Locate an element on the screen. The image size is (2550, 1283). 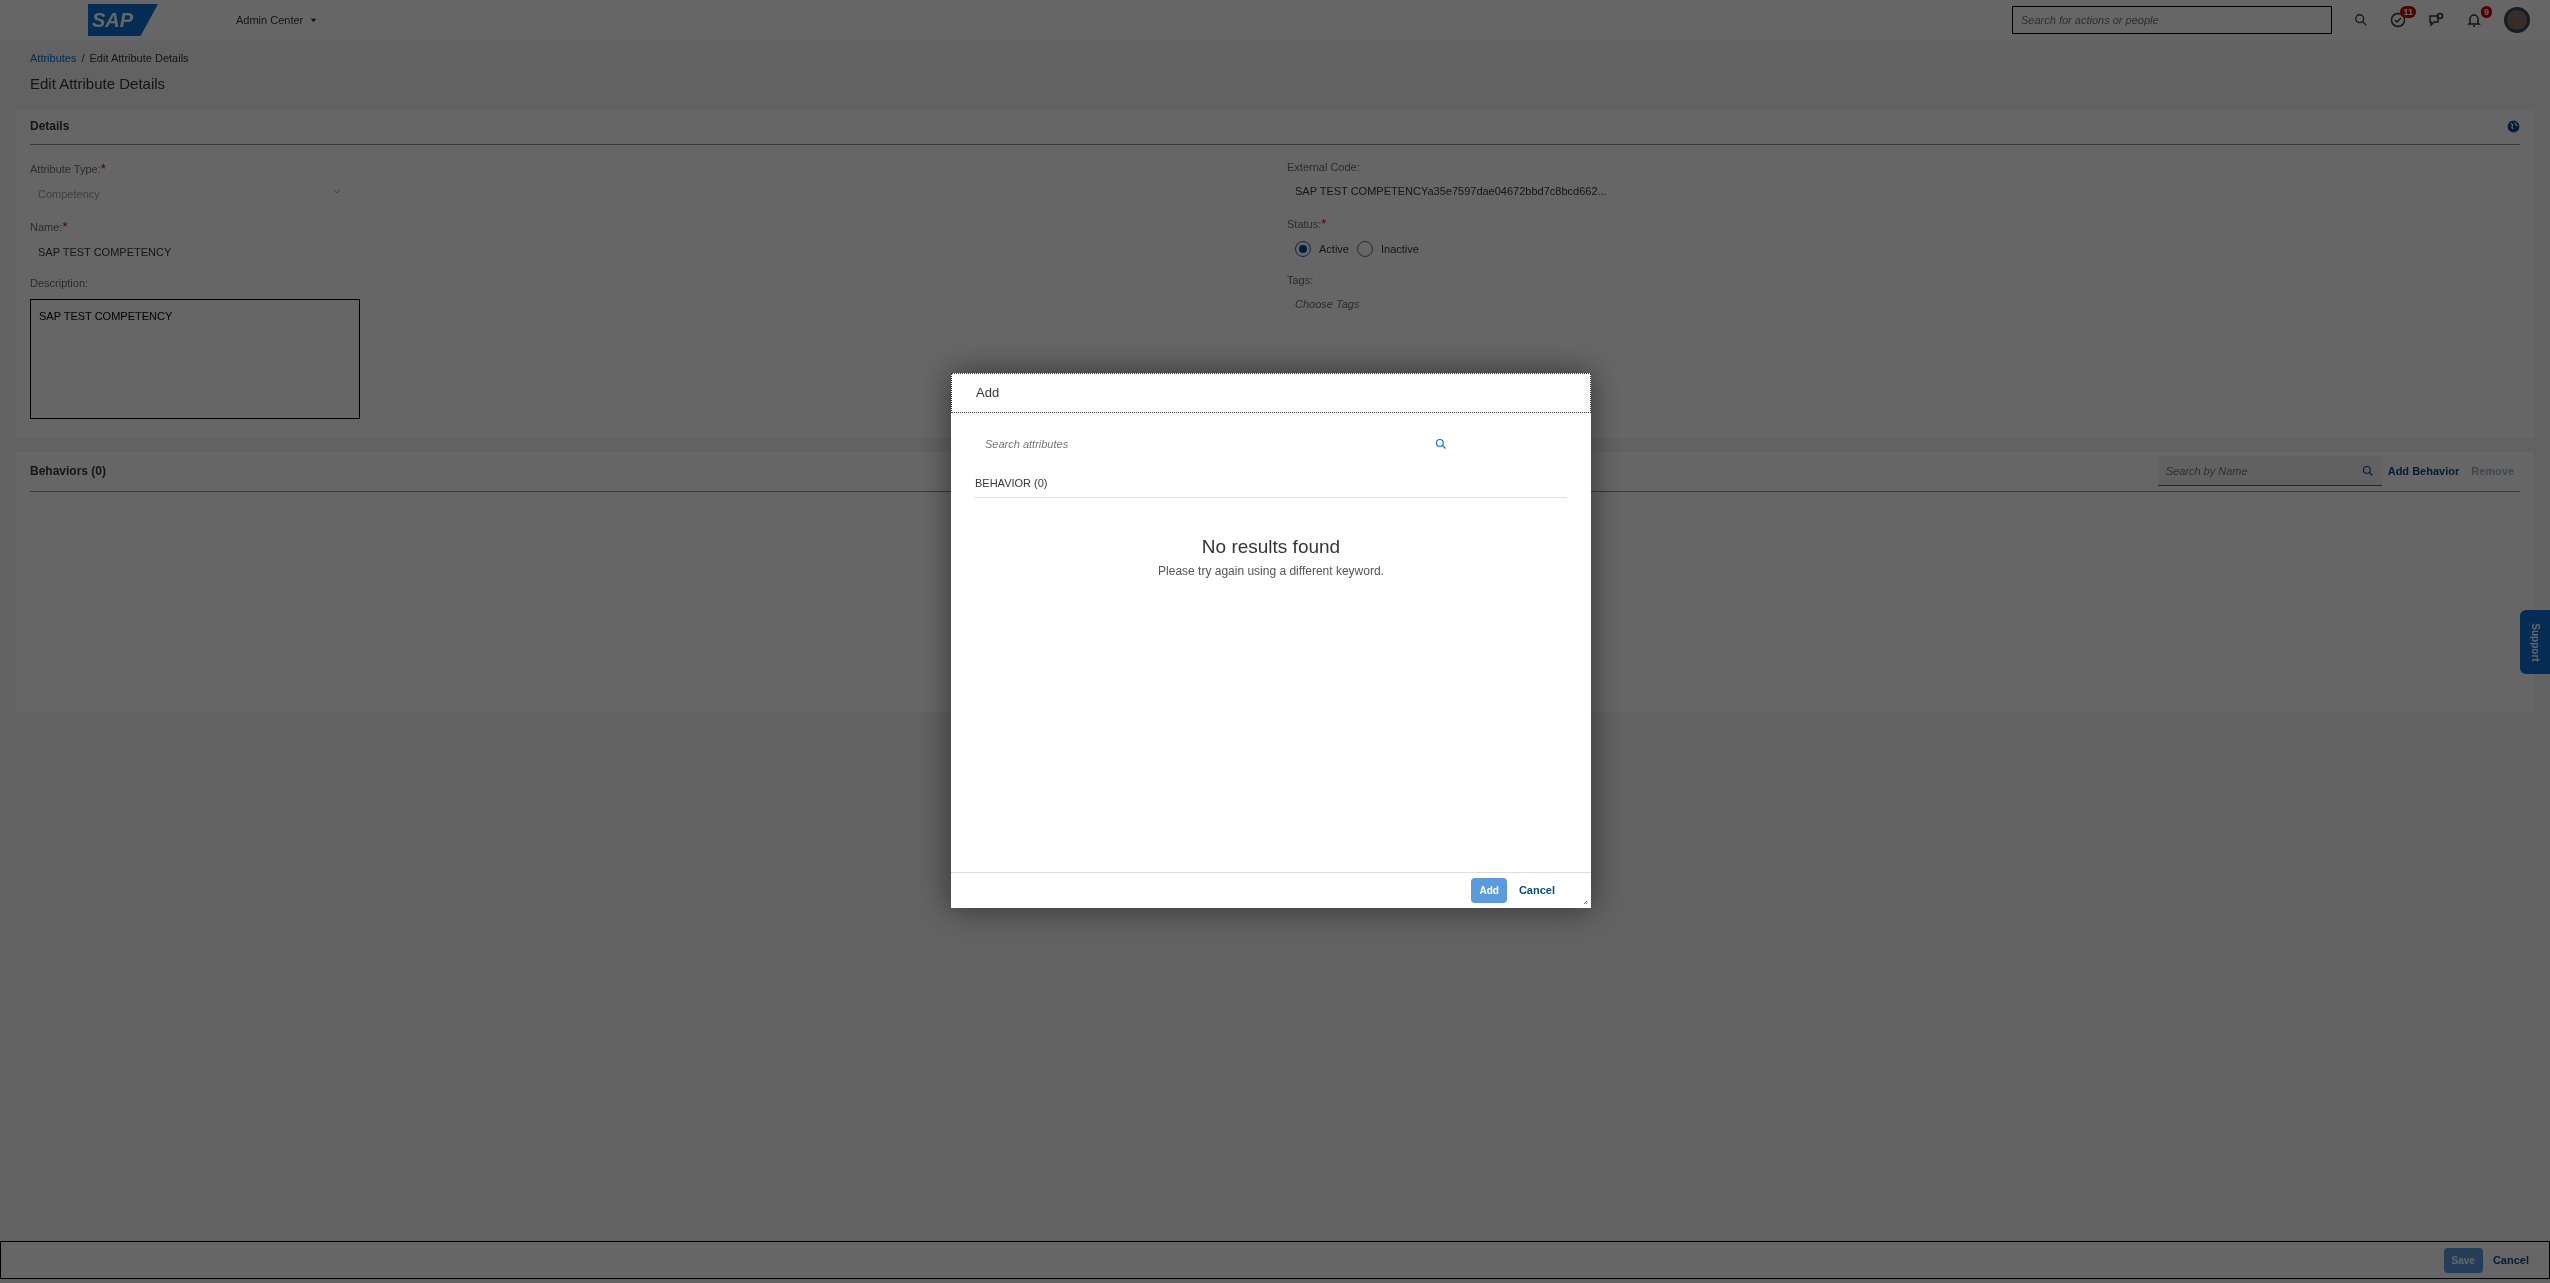
chat-bubble-icon is located at coordinates (2436, 20).